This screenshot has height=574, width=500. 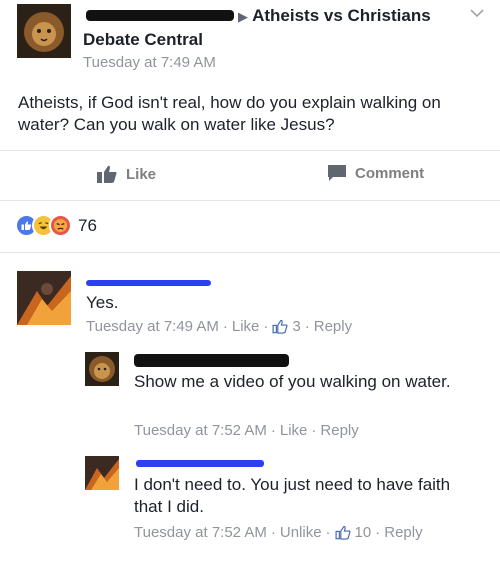 What do you see at coordinates (337, 173) in the screenshot?
I see `comment-icon` at bounding box center [337, 173].